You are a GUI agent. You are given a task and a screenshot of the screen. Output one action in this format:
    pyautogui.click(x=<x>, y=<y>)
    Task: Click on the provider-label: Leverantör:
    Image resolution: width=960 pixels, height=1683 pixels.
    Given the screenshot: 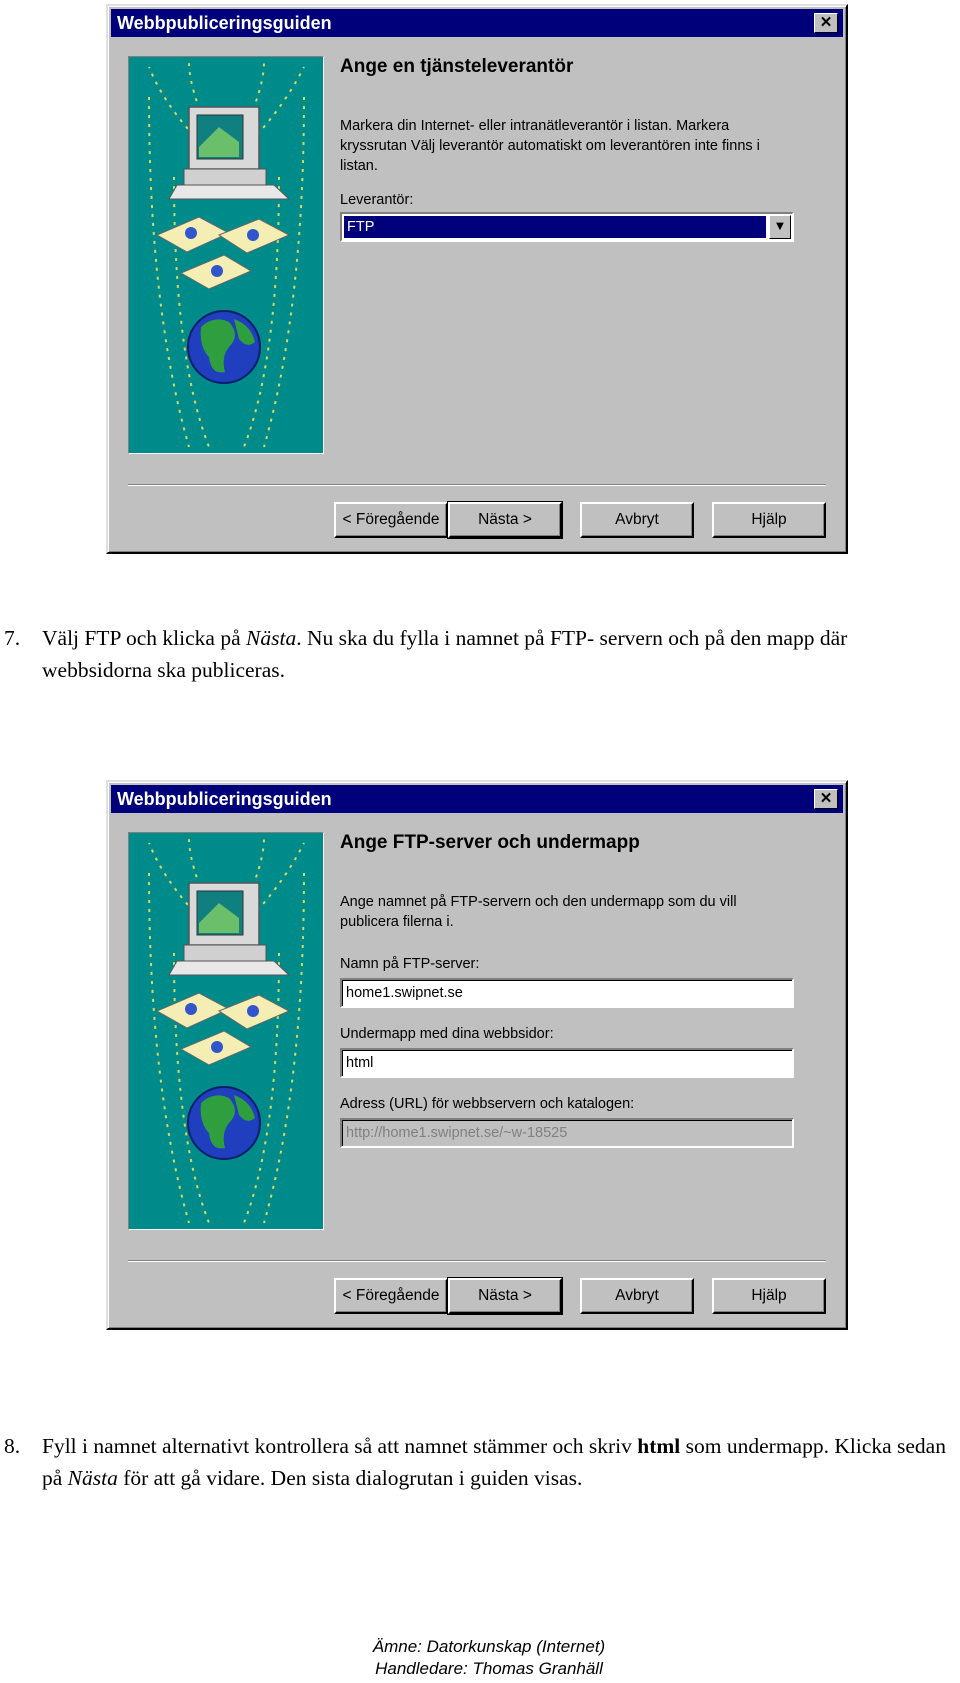 What is the action you would take?
    pyautogui.click(x=377, y=200)
    